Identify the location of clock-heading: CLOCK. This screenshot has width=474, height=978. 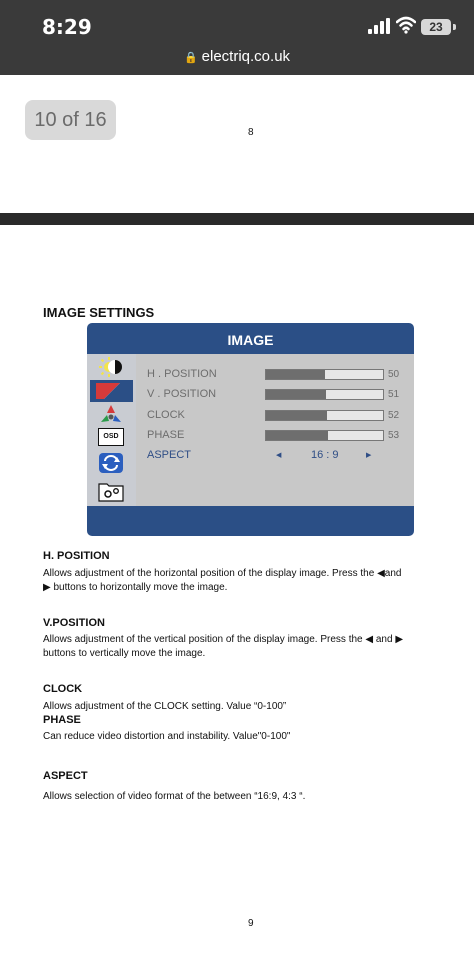
(63, 689).